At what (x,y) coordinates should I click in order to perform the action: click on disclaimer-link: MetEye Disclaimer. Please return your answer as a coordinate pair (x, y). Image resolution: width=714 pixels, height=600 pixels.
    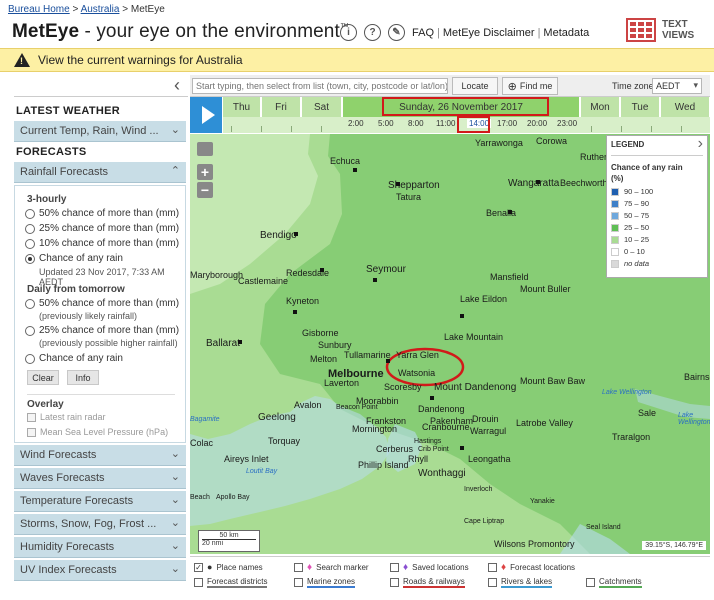
    Looking at the image, I should click on (489, 33).